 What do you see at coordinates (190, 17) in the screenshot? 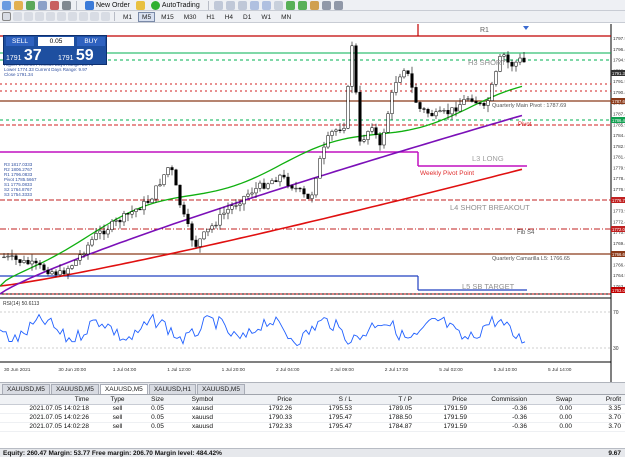
I see `timeframe-m30: M30` at bounding box center [190, 17].